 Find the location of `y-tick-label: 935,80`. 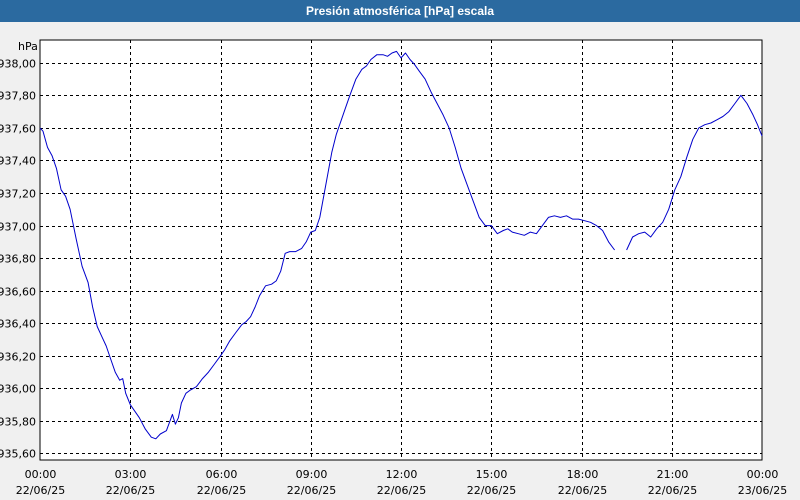

y-tick-label: 935,80 is located at coordinates (18, 422).